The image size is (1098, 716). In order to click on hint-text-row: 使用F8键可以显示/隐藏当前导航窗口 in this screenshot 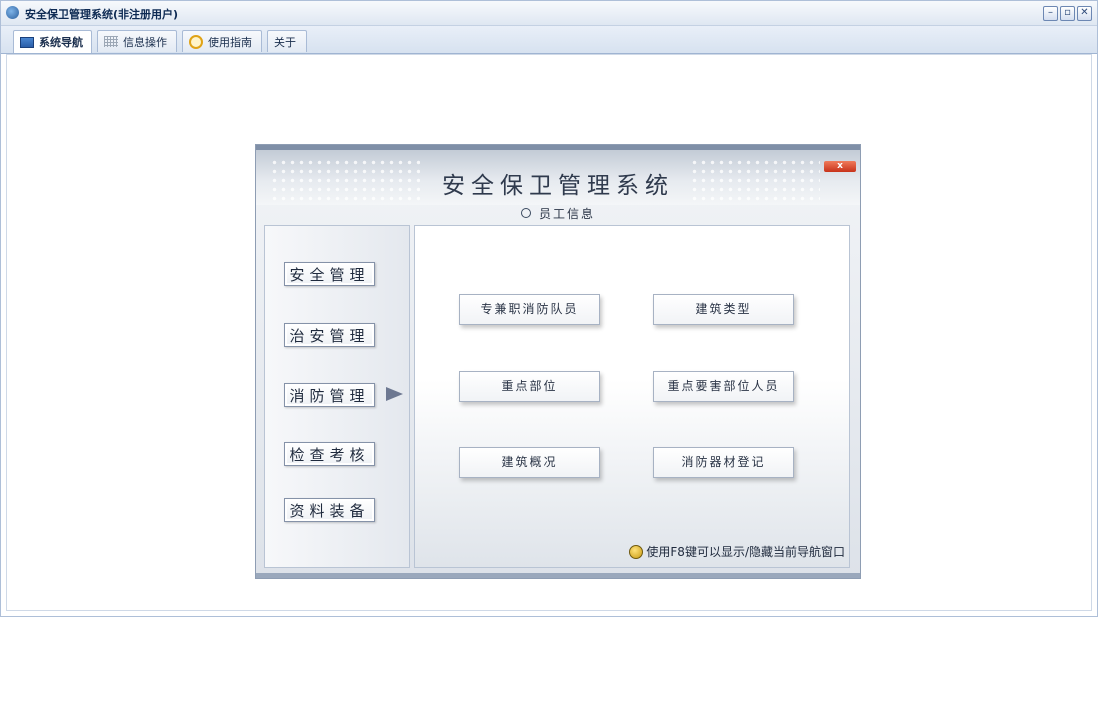, I will do `click(737, 551)`.